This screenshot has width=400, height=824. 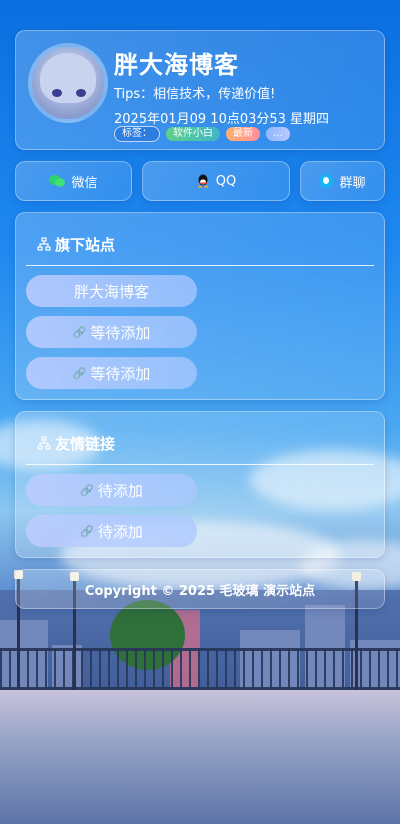 What do you see at coordinates (57, 181) in the screenshot?
I see `wechat-icon` at bounding box center [57, 181].